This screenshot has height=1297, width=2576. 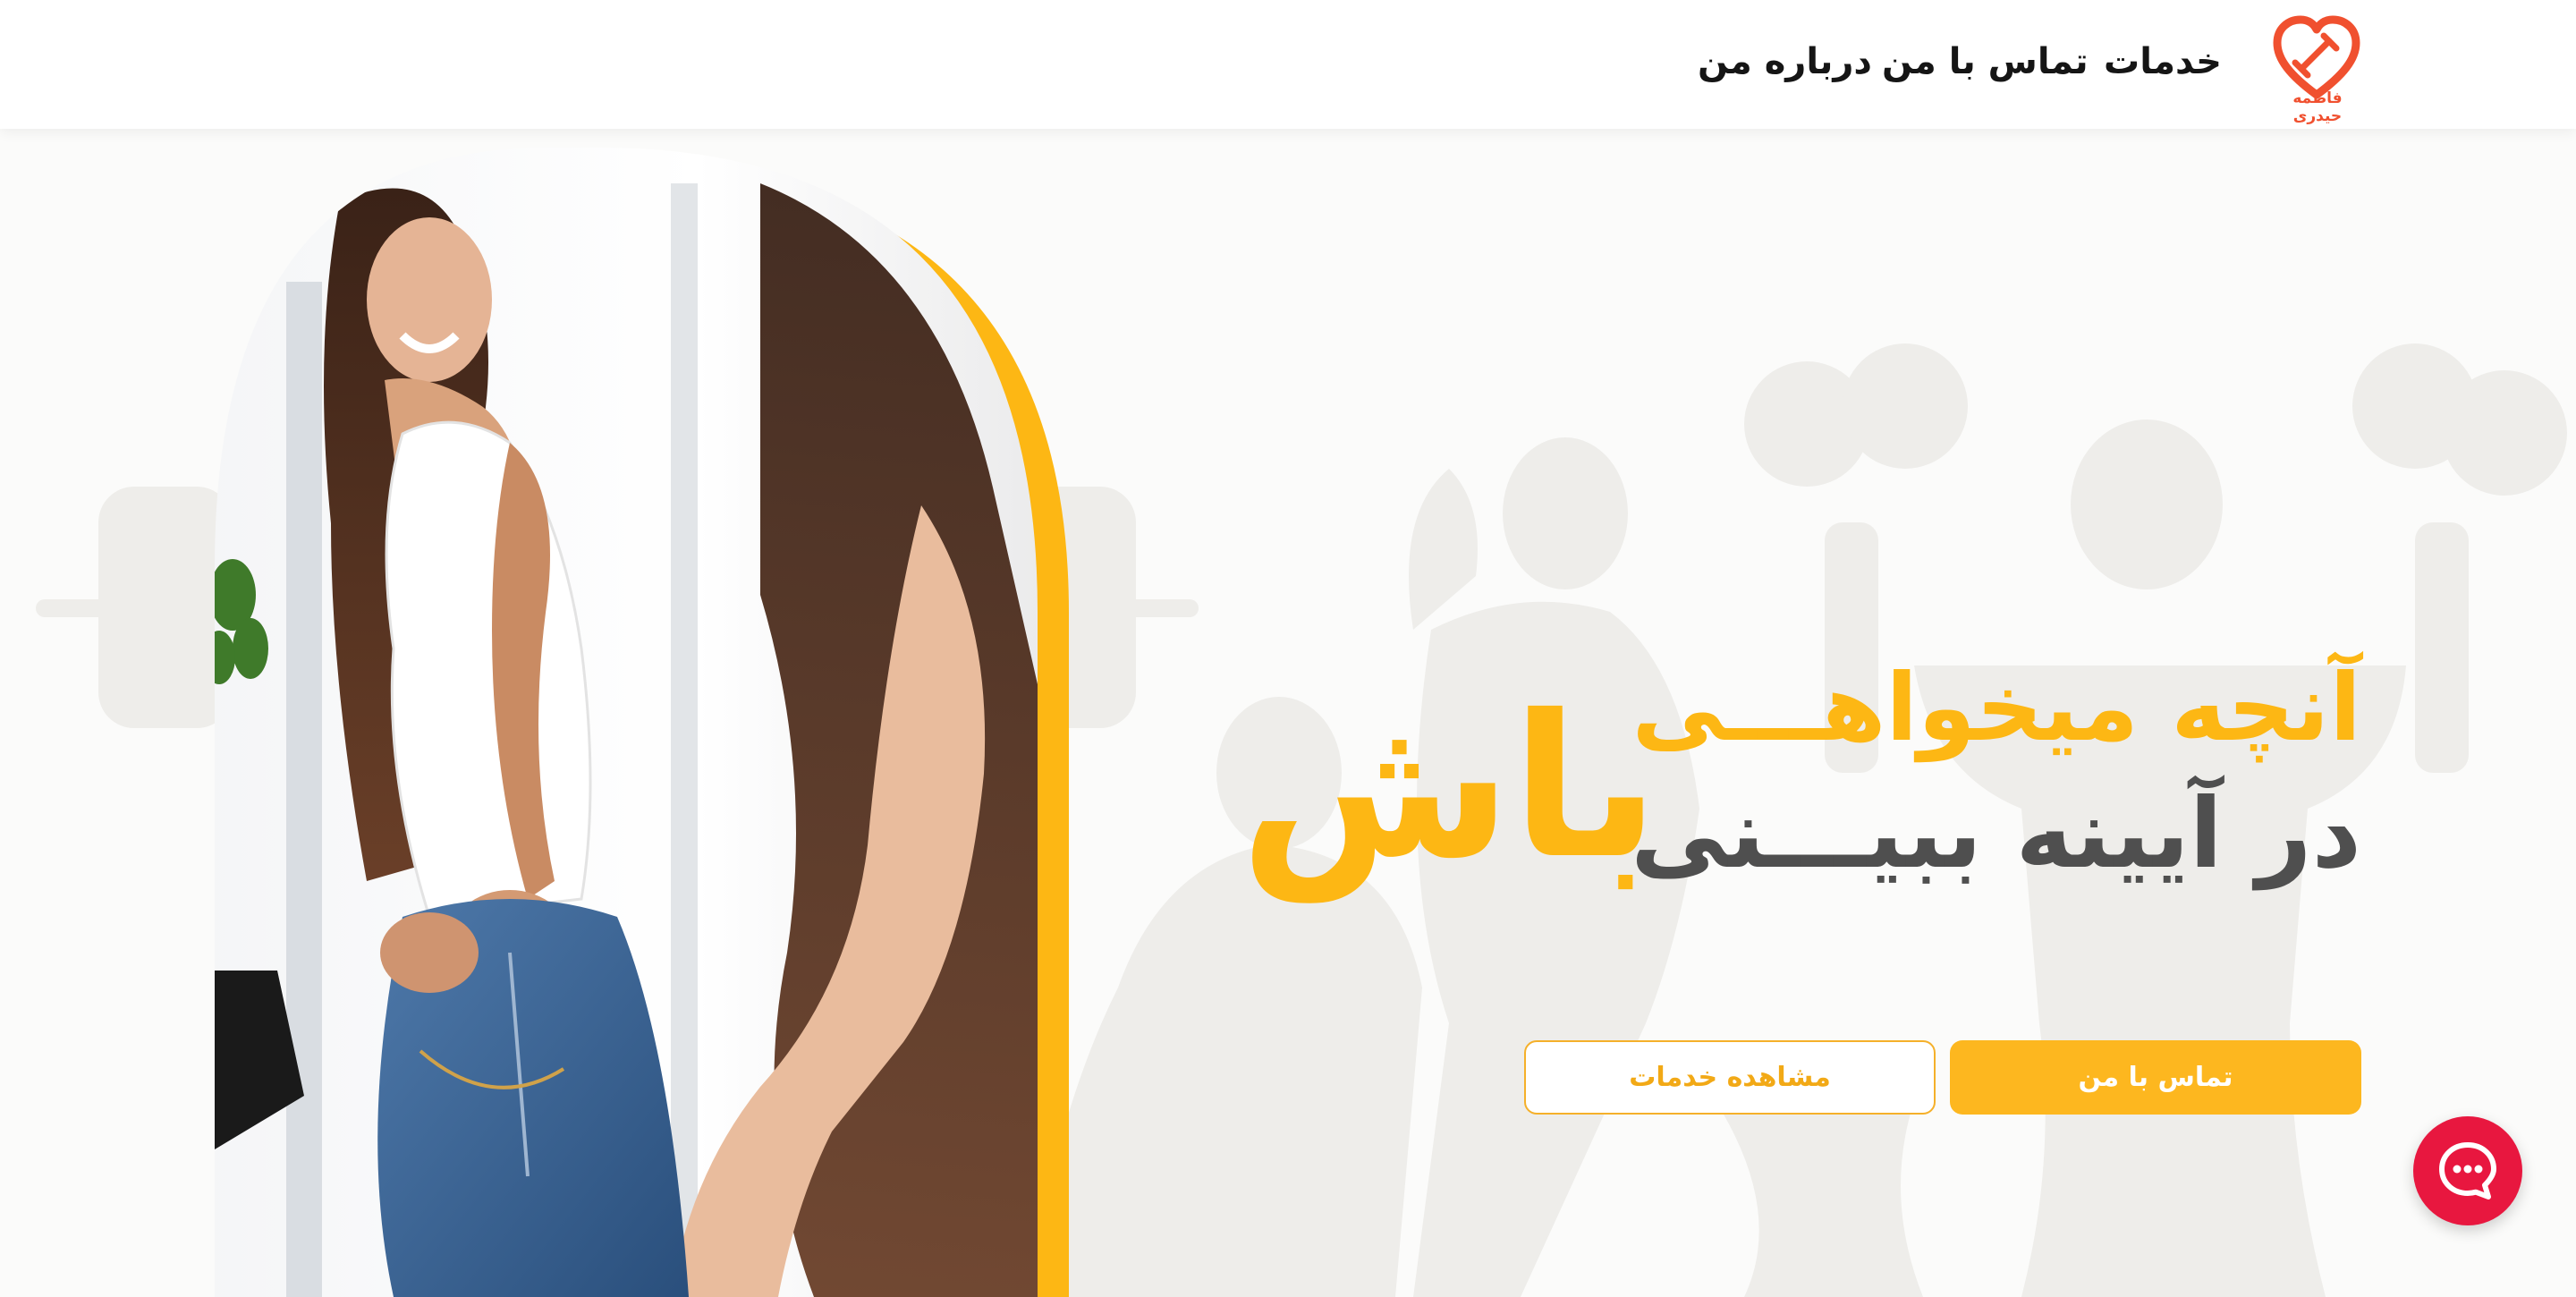 What do you see at coordinates (2155, 1077) in the screenshot?
I see `contact-me-button: تماس با من` at bounding box center [2155, 1077].